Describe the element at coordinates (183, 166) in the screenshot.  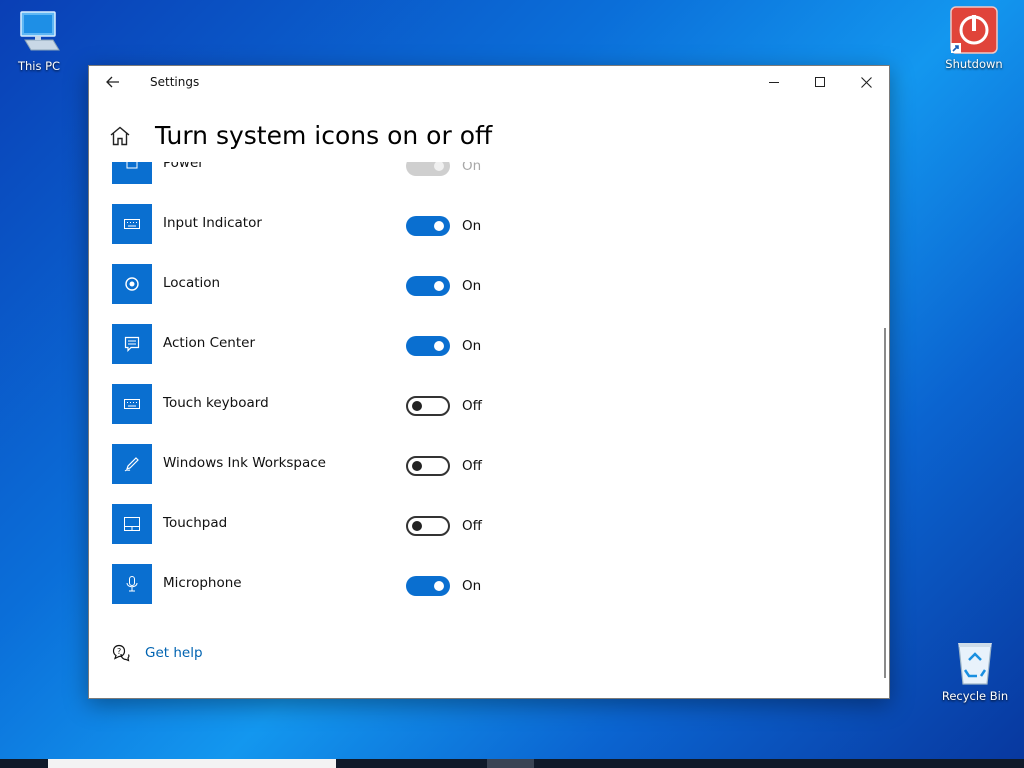
I see `setting-label: Power` at that location.